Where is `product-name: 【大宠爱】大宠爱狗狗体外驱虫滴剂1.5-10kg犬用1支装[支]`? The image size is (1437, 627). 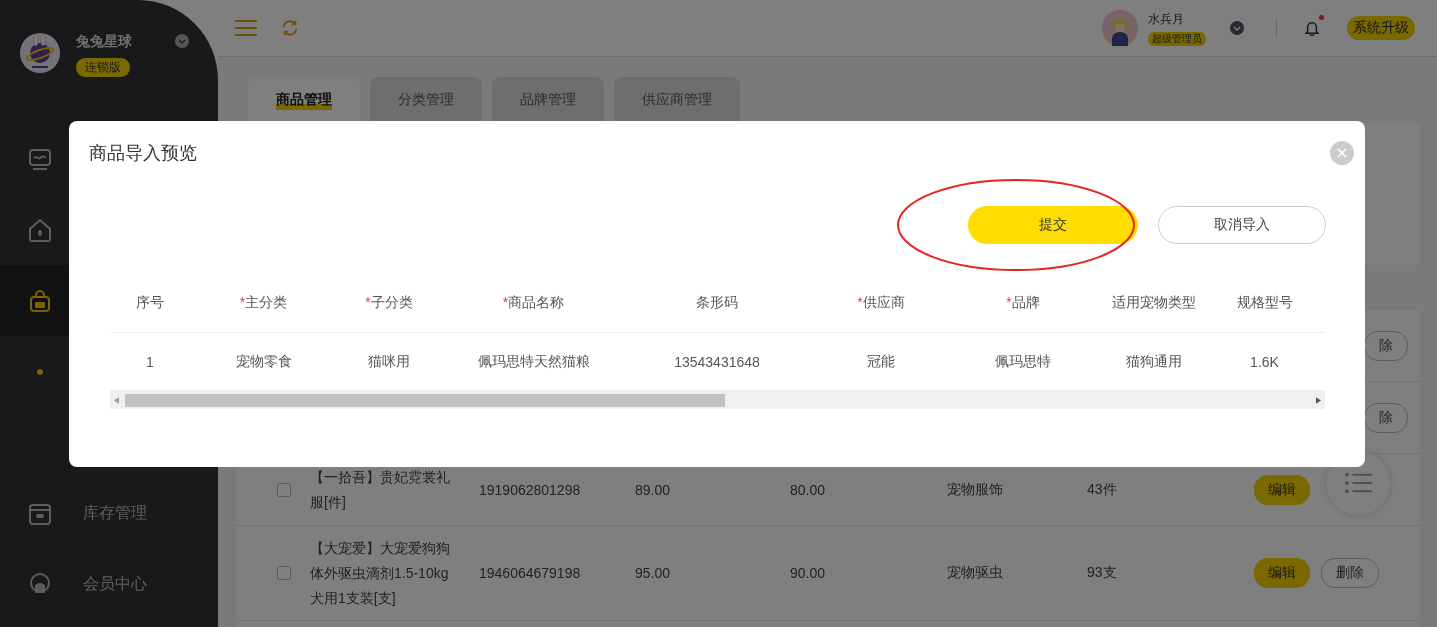 product-name: 【大宠爱】大宠爱狗狗体外驱虫滴剂1.5-10kg犬用1支装[支] is located at coordinates (380, 572).